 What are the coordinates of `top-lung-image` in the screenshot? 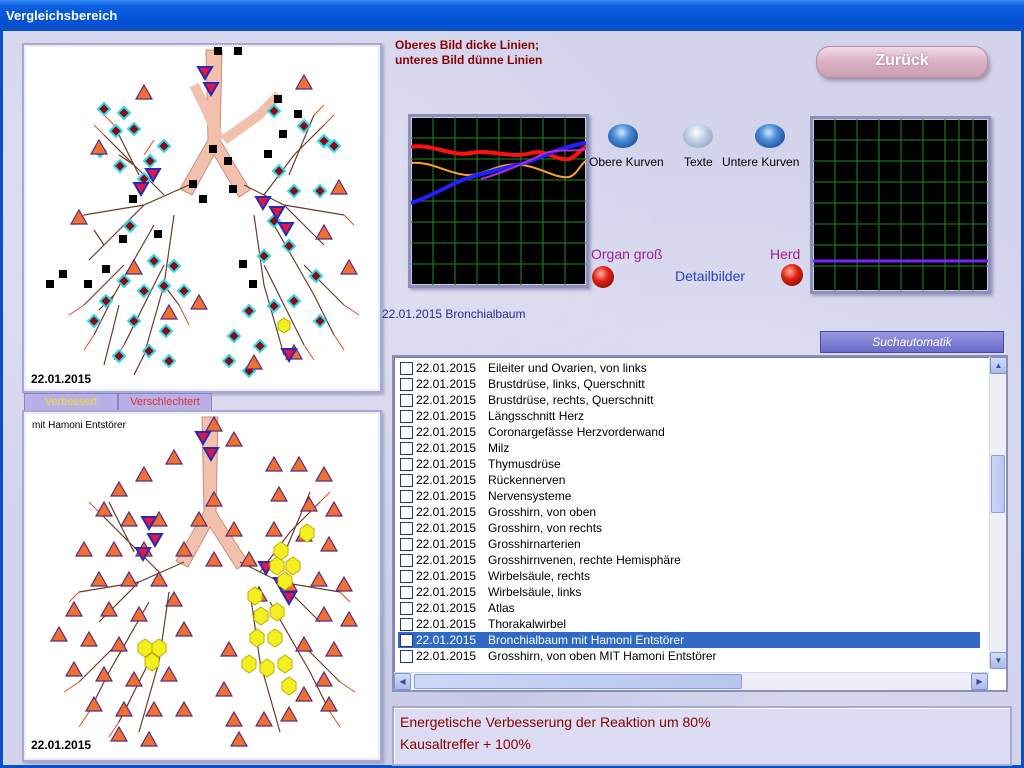 It's located at (203, 213).